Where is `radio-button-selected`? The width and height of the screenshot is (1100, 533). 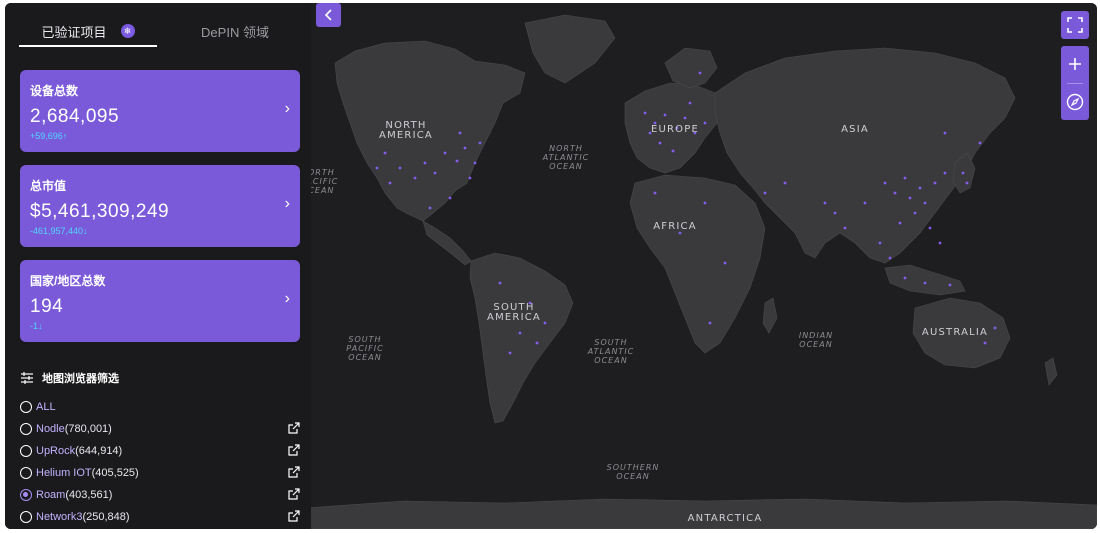 radio-button-selected is located at coordinates (26, 495).